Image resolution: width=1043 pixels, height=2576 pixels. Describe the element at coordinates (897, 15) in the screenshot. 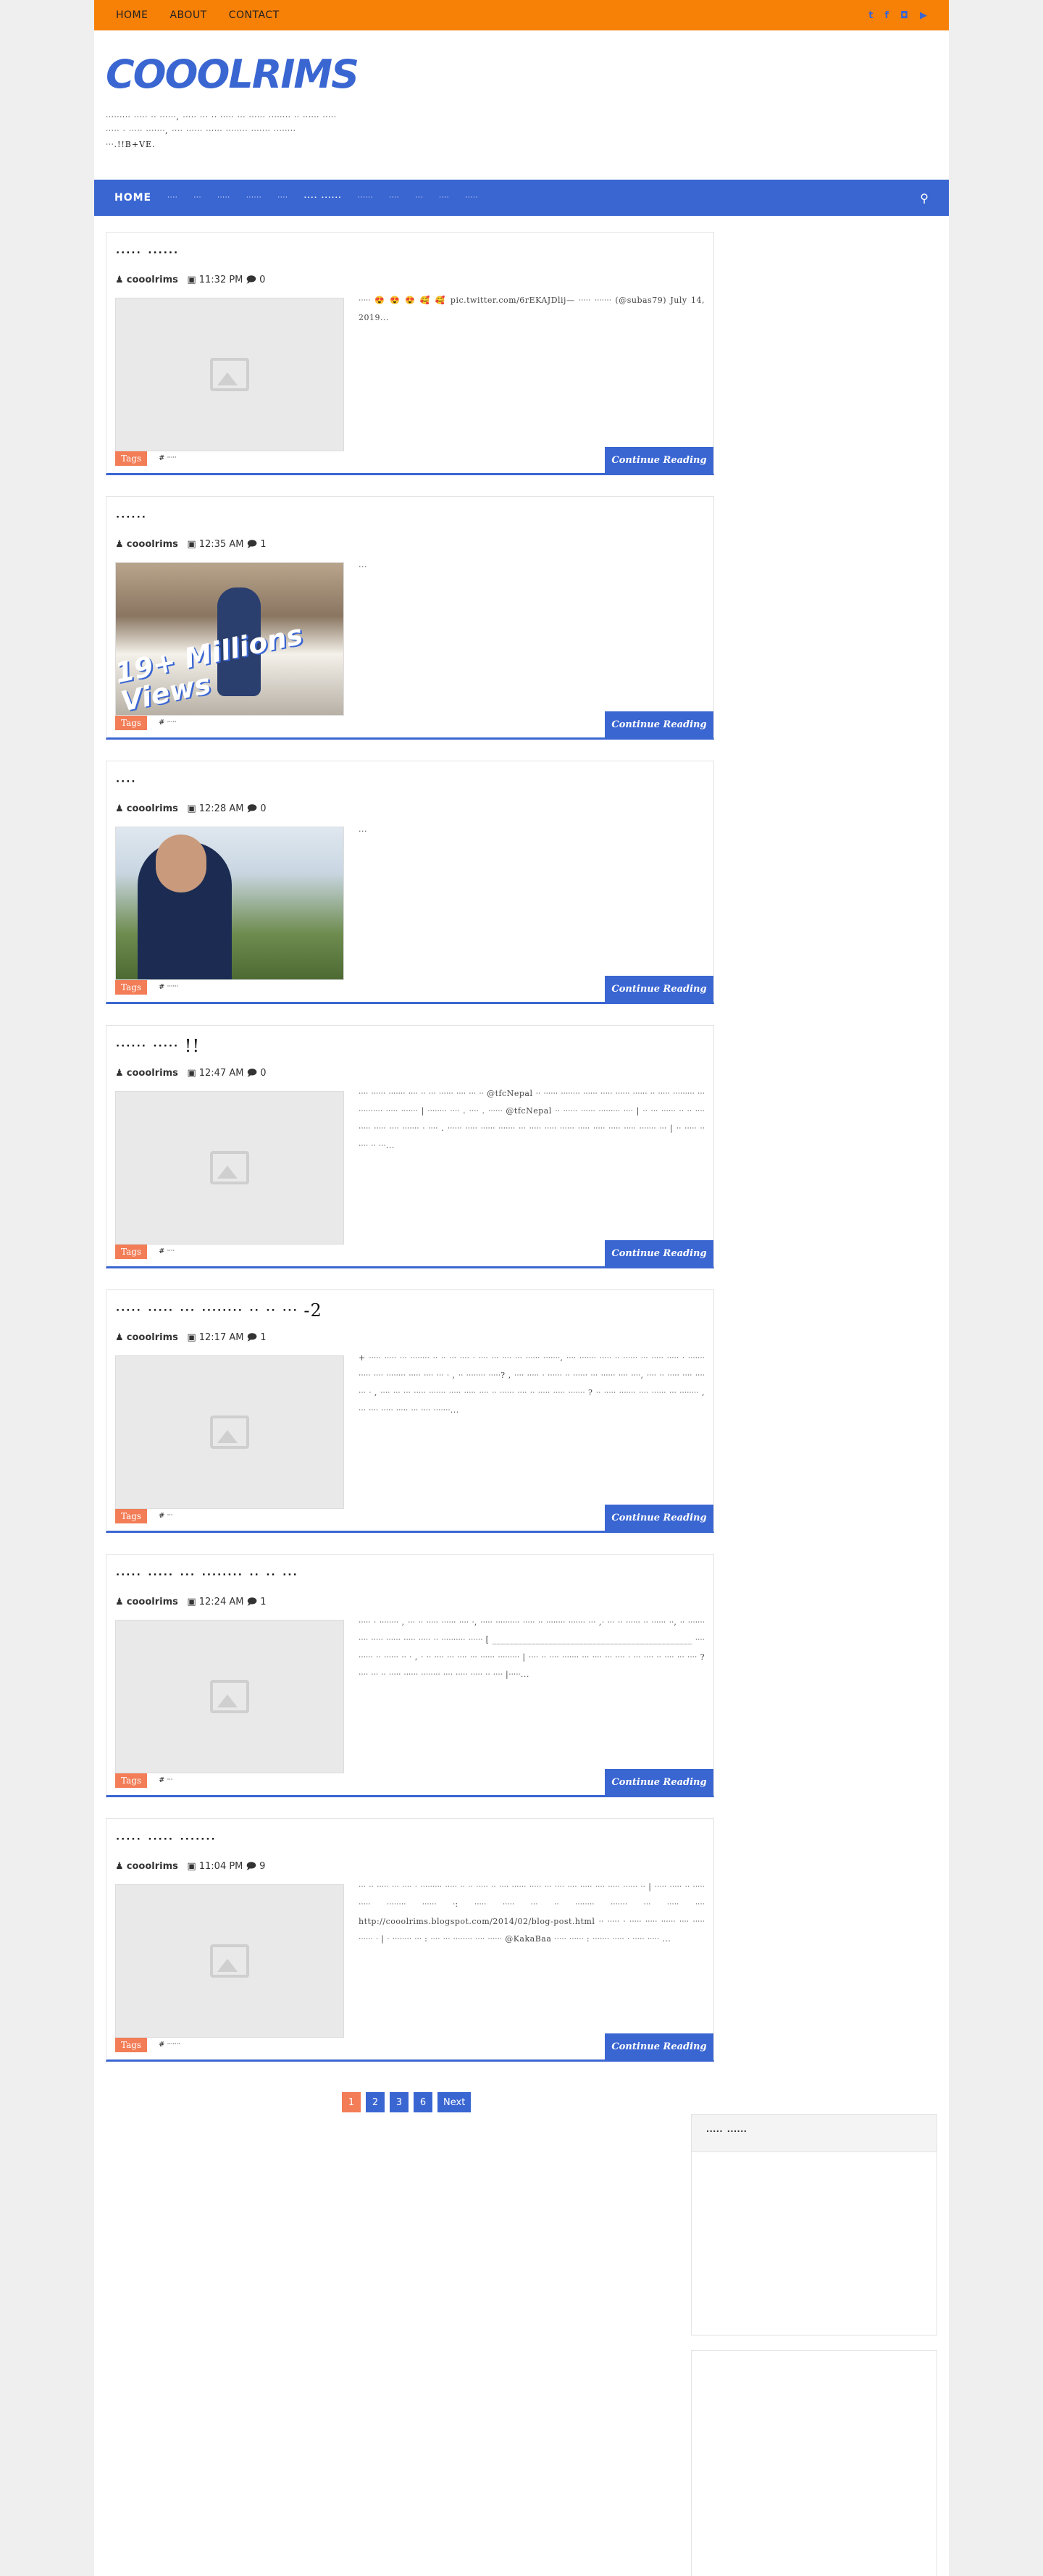

I see `social-icons: t f ◘ ▶` at that location.